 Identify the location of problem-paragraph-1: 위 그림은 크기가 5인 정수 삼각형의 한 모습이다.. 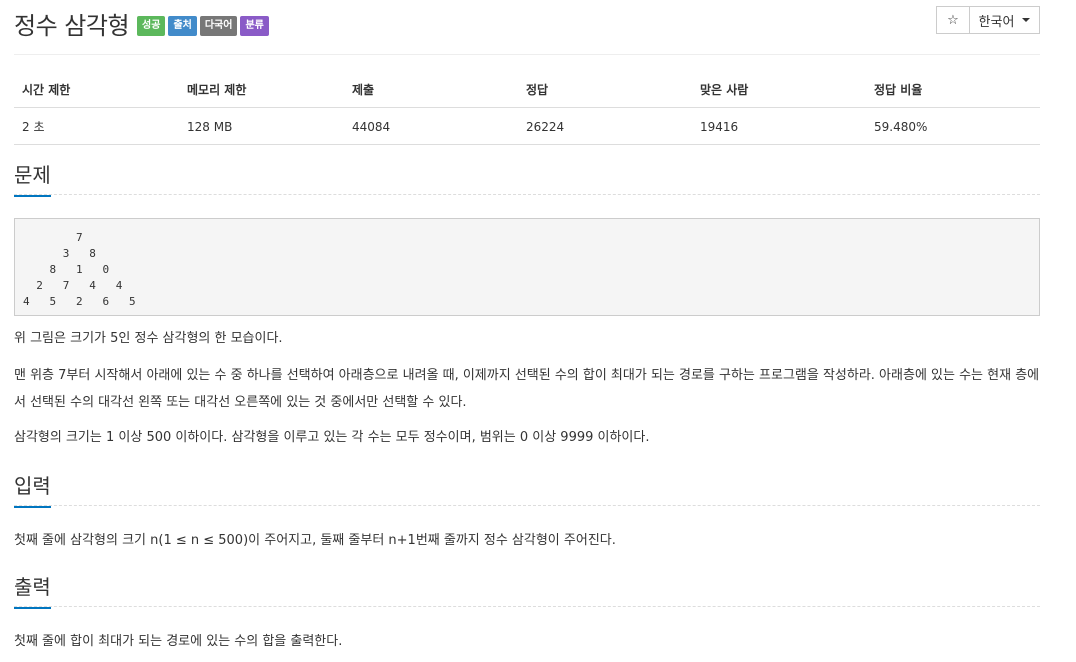
(148, 338).